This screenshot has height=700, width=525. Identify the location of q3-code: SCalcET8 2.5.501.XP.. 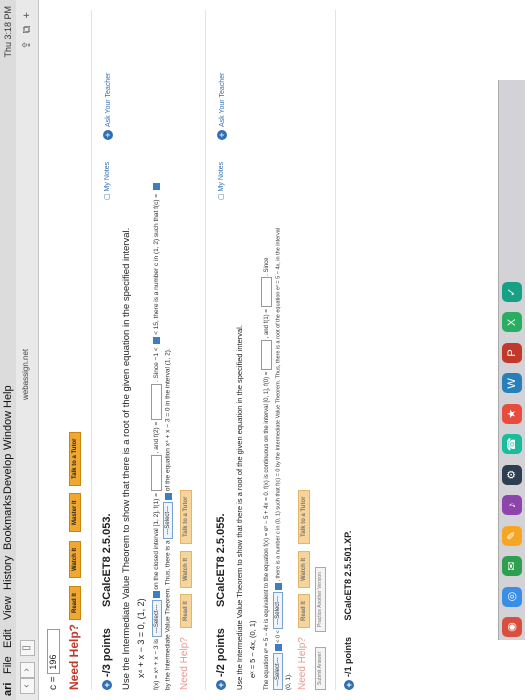
(348, 575).